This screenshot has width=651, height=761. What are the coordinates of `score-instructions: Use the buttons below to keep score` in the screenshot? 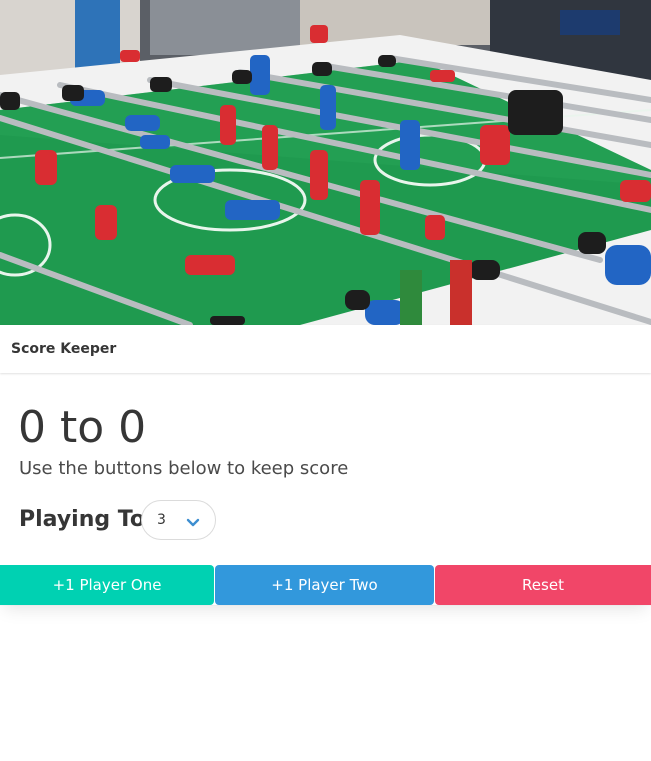 It's located at (184, 468).